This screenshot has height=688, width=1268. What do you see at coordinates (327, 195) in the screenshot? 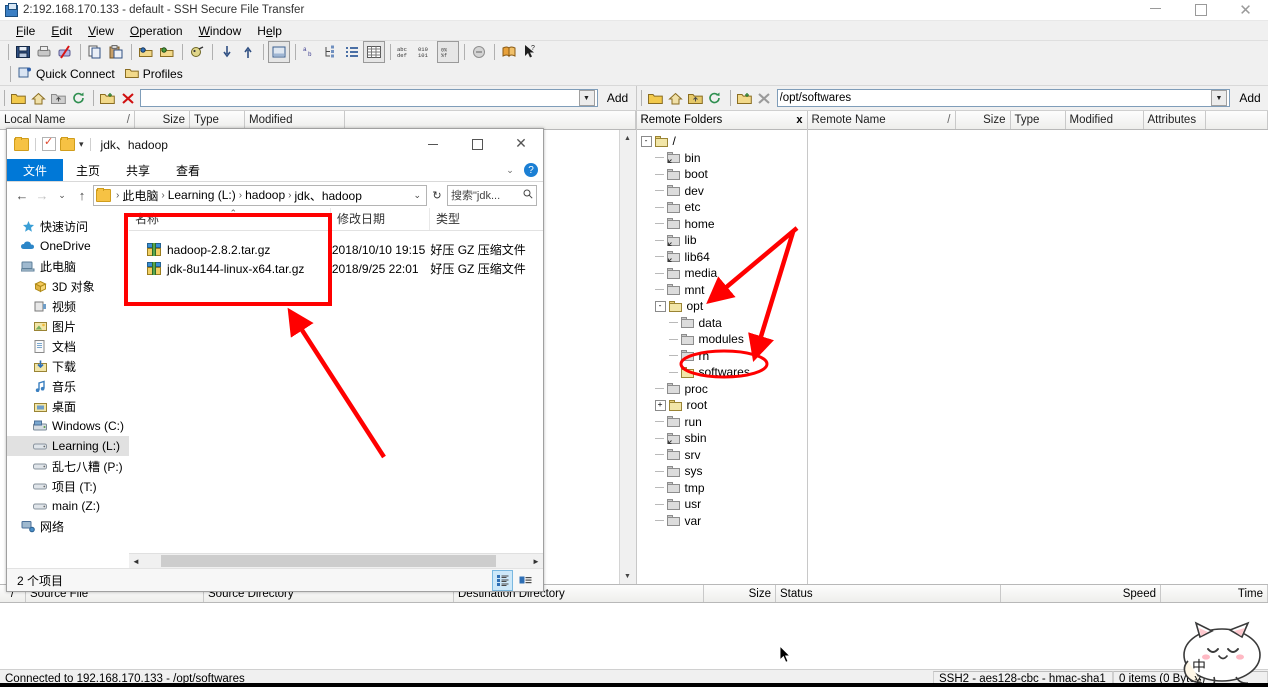
I see `breadcrumb-item-3: jdk、hadoop` at bounding box center [327, 195].